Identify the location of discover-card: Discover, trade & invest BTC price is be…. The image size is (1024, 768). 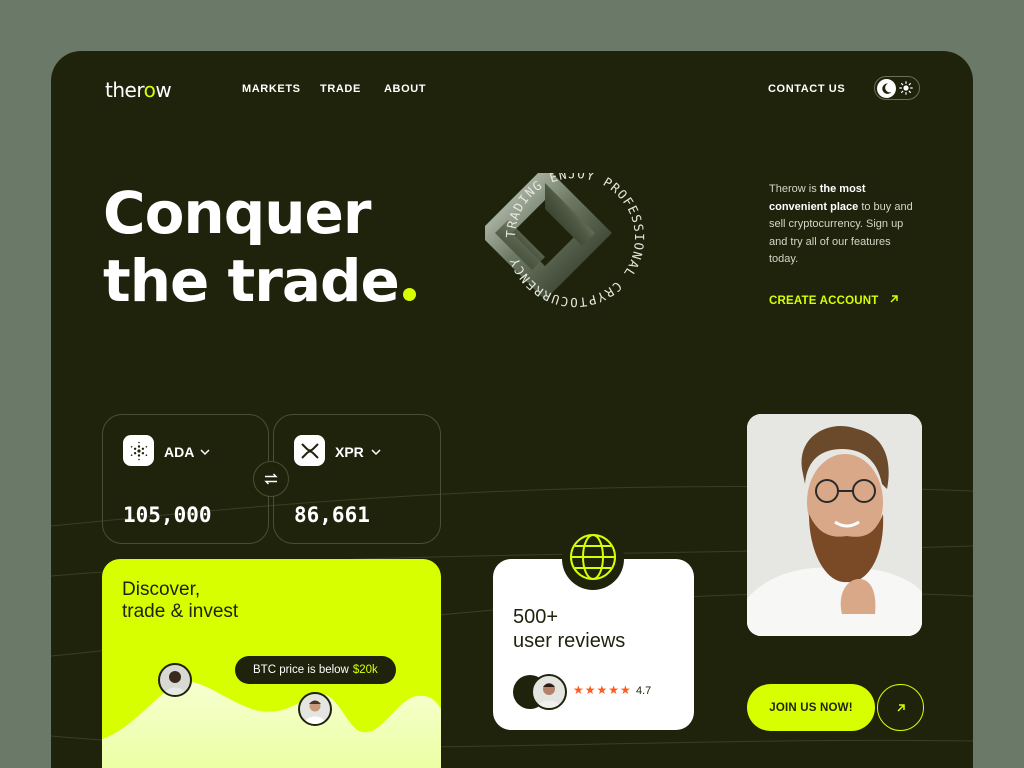
(271, 663).